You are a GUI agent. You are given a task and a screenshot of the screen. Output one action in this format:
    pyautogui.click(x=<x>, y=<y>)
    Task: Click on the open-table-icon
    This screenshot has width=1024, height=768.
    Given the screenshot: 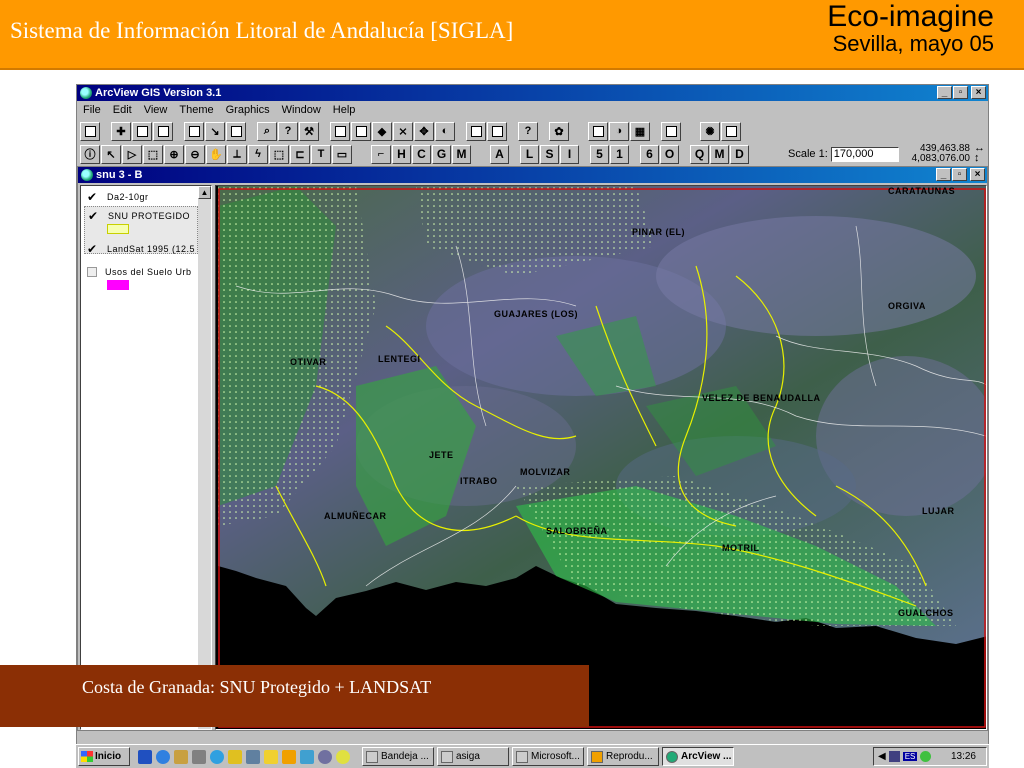 What is the action you would take?
    pyautogui.click(x=194, y=131)
    